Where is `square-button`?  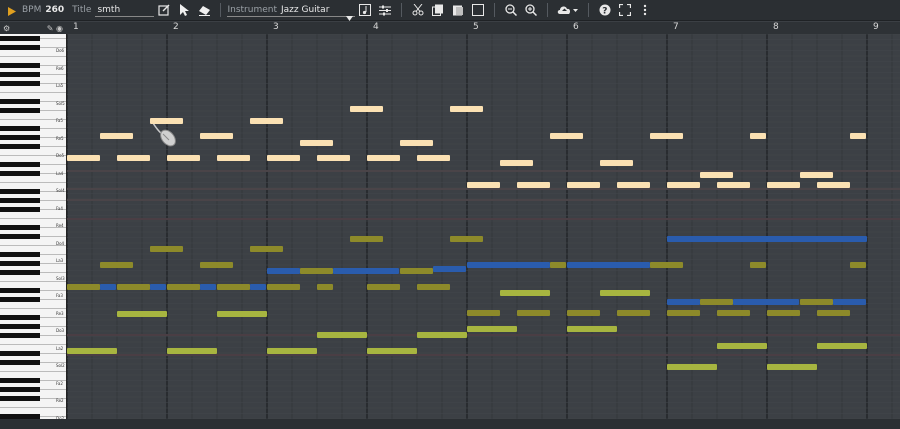
square-button is located at coordinates (478, 10).